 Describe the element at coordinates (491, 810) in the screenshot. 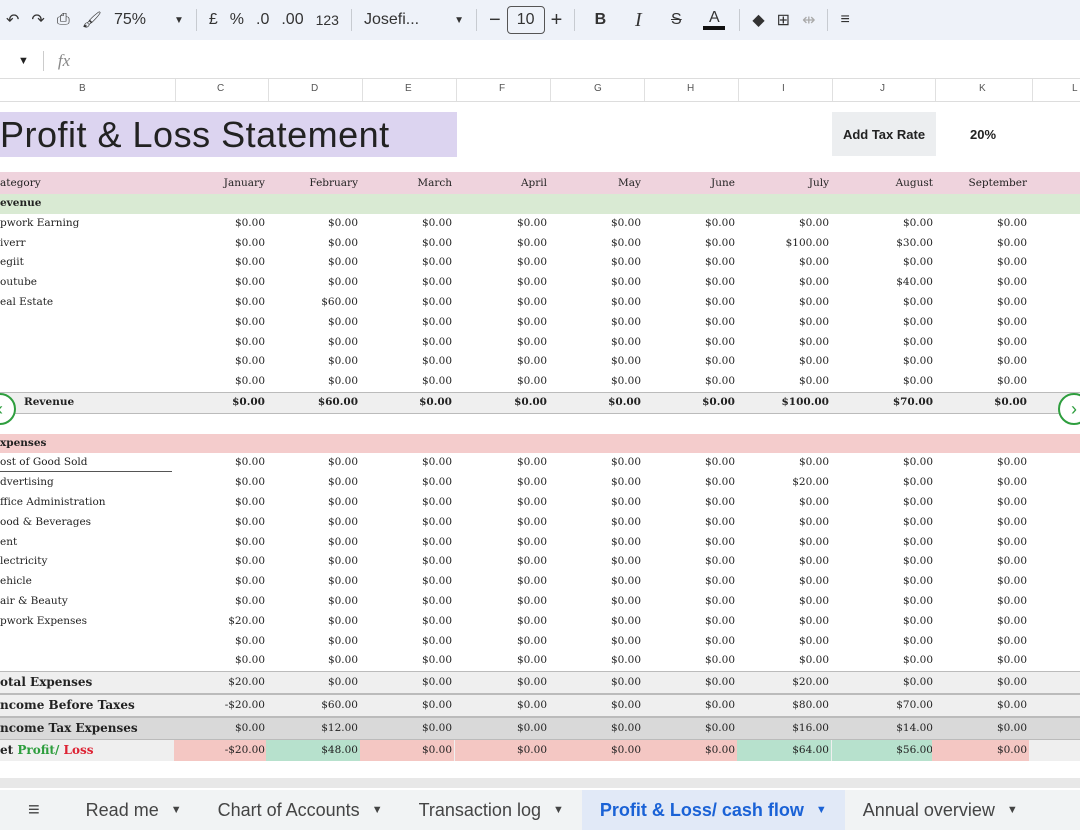

I see `sheet-tab: Transaction log ▼` at that location.